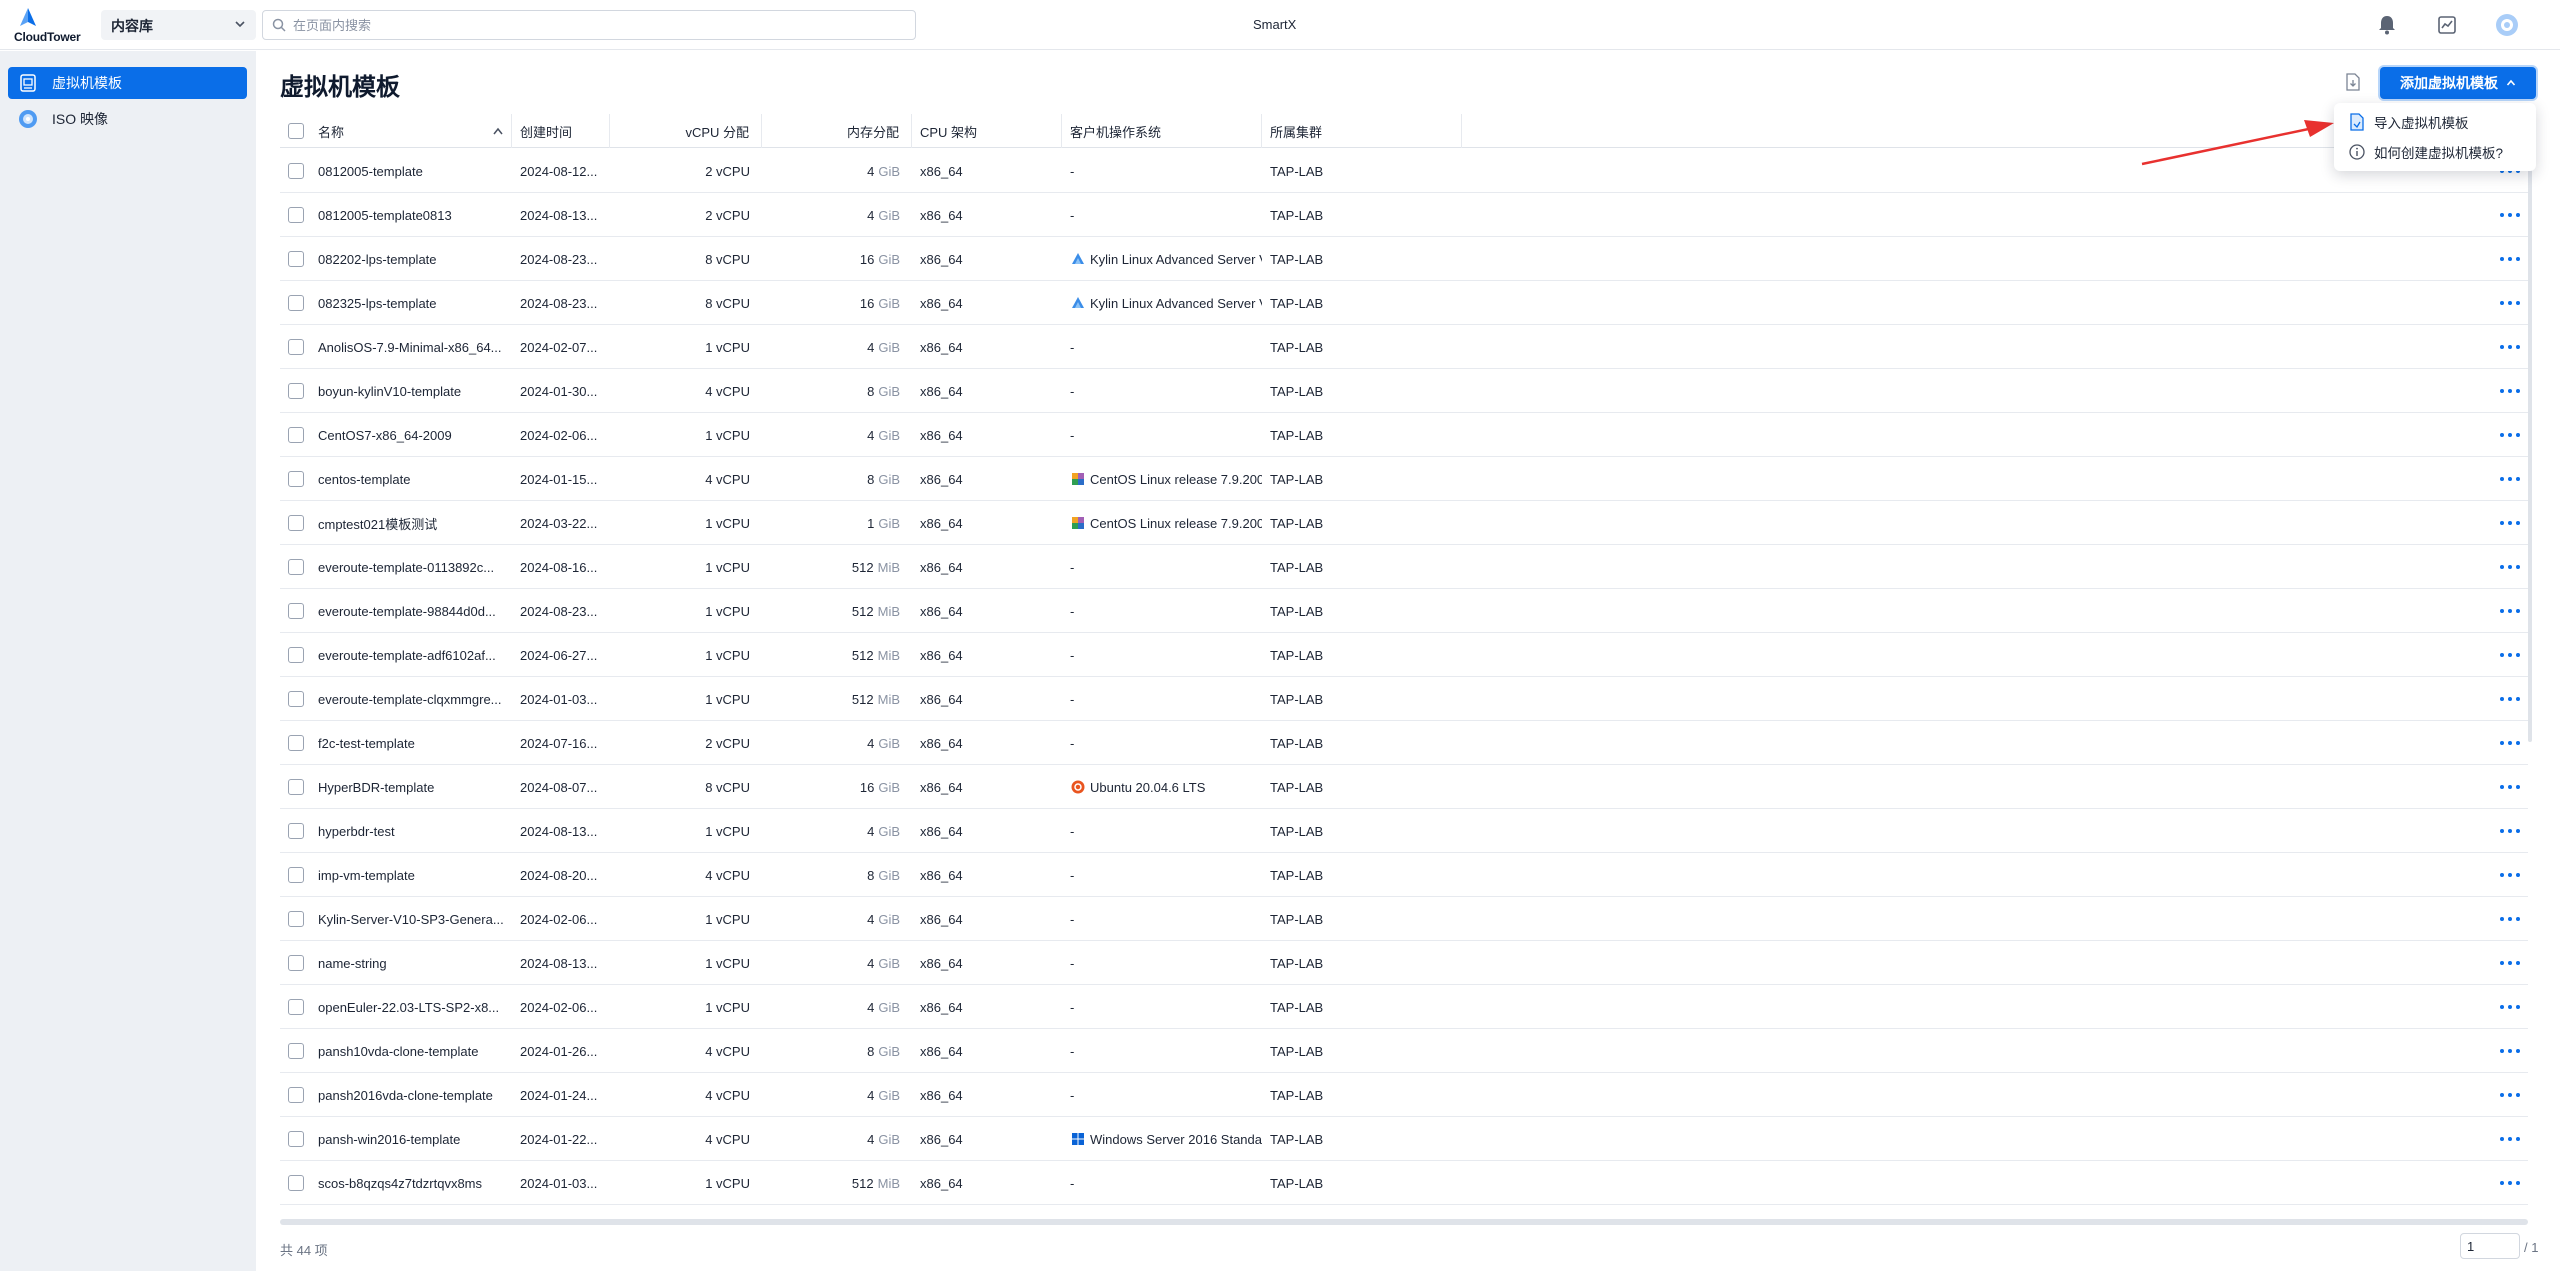 This screenshot has width=2560, height=1271. What do you see at coordinates (2435, 122) in the screenshot?
I see `menu-item-import-template: 导入虚拟机模板` at bounding box center [2435, 122].